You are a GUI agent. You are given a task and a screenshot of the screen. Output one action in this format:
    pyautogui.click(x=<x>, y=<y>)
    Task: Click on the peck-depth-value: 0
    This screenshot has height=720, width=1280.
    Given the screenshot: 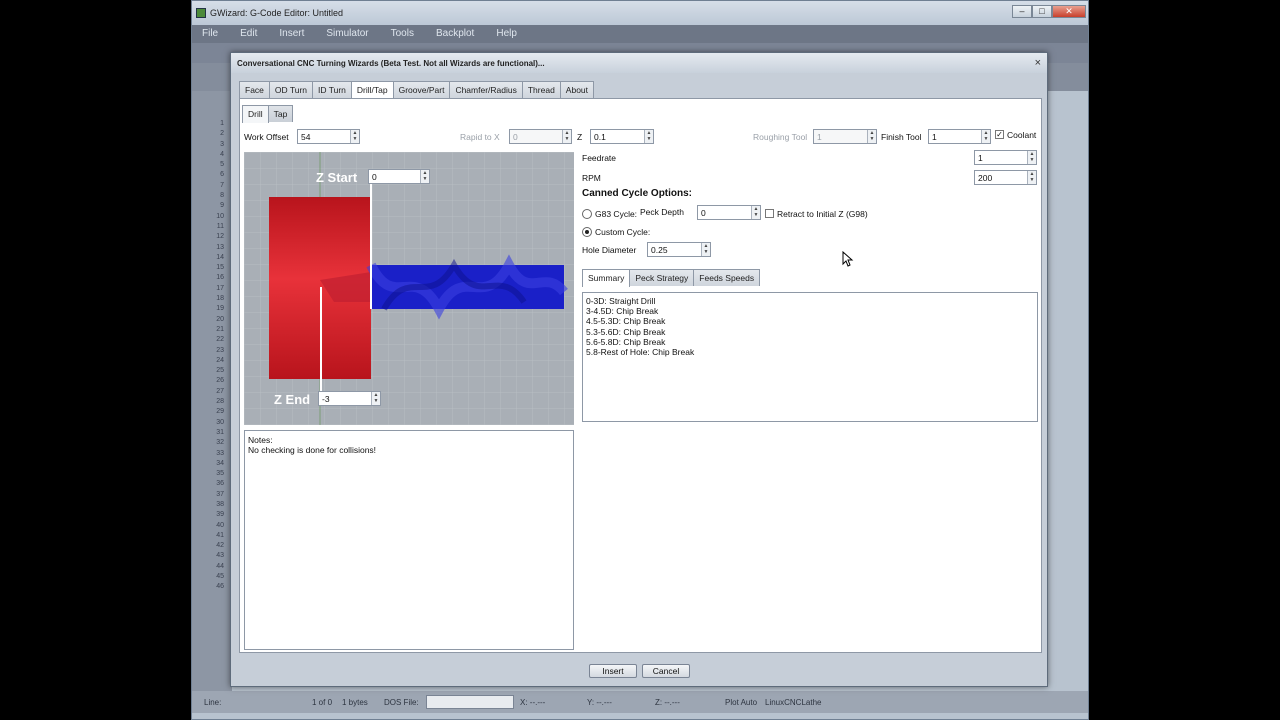 What is the action you would take?
    pyautogui.click(x=703, y=213)
    